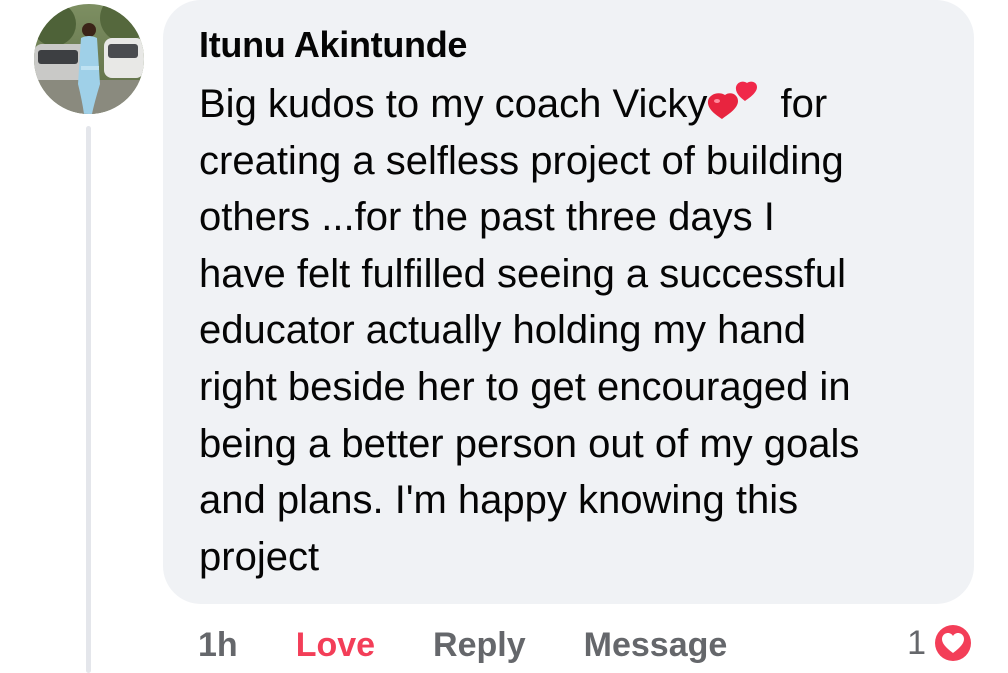 This screenshot has width=1008, height=673. I want to click on comment-line: educator actually holding my hand, so click(503, 330).